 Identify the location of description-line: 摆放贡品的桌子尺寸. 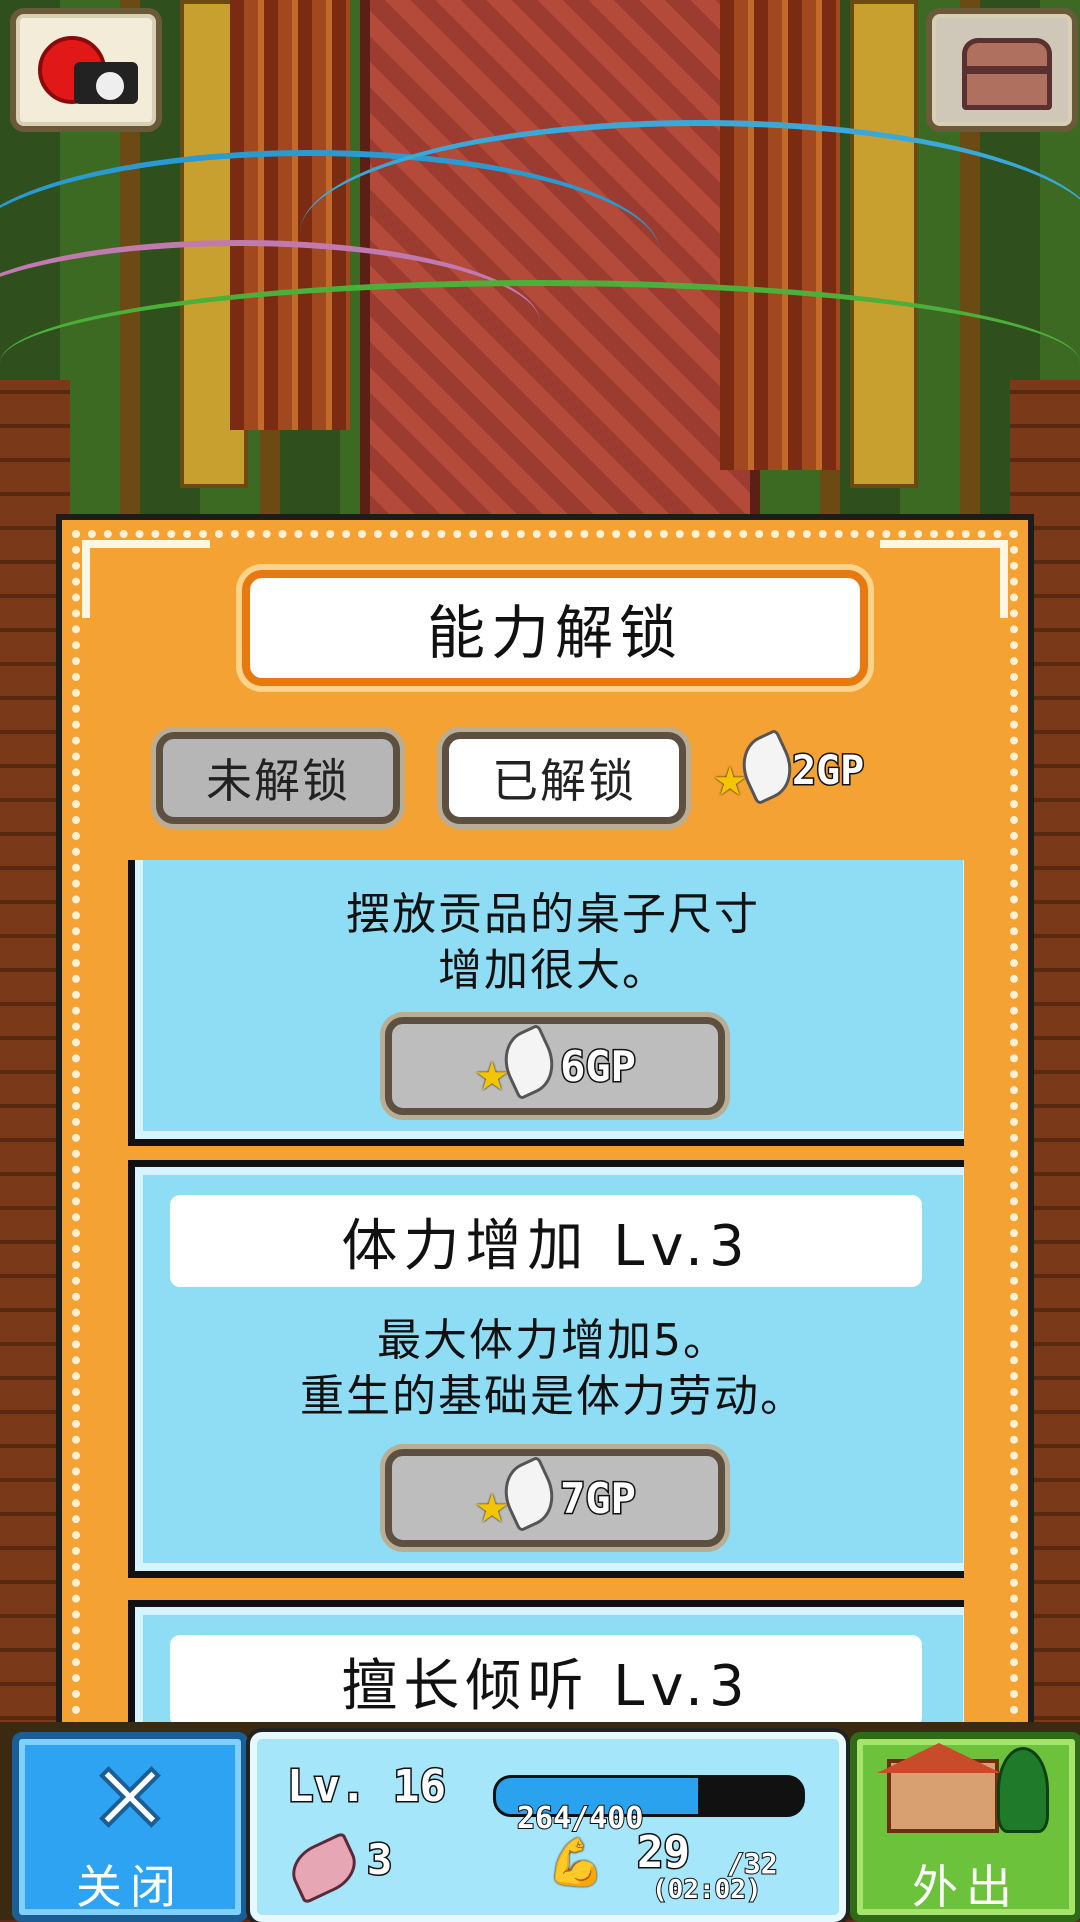
(553, 914).